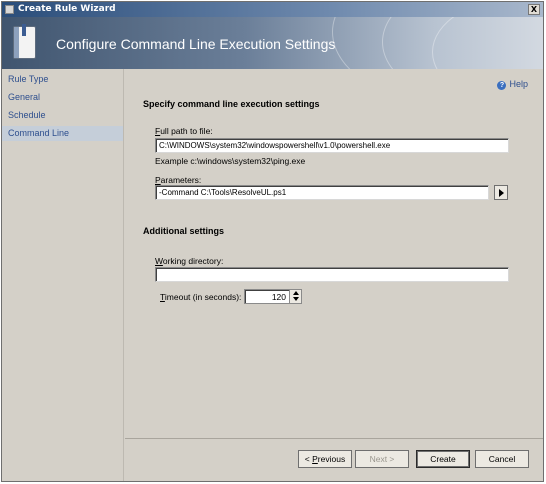 The width and height of the screenshot is (546, 484). Describe the element at coordinates (62, 97) in the screenshot. I see `sidebar-item-general: General` at that location.